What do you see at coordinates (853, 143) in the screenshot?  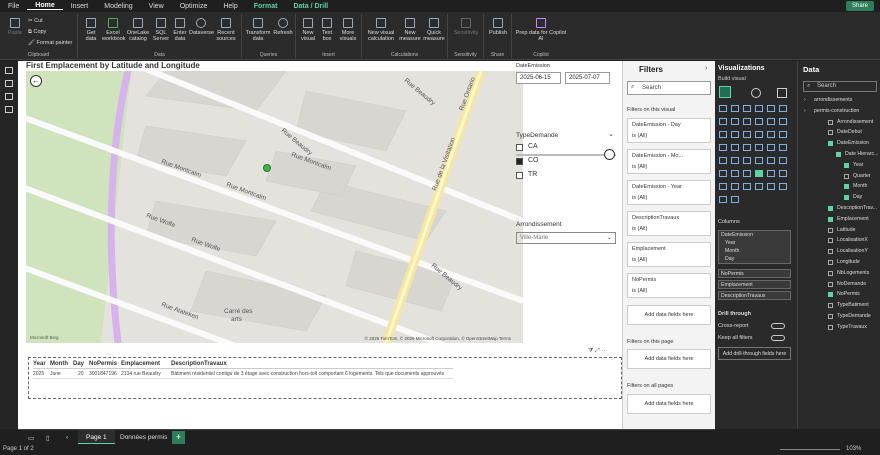 I see `data-field-item: DateEmission` at bounding box center [853, 143].